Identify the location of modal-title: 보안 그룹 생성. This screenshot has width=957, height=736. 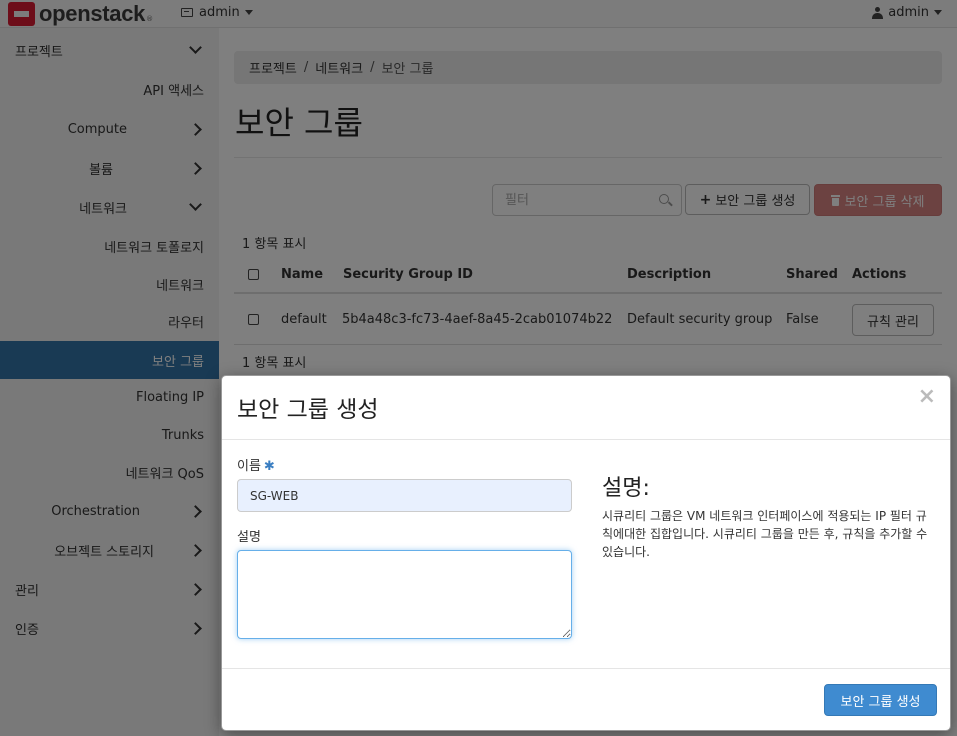
(308, 410).